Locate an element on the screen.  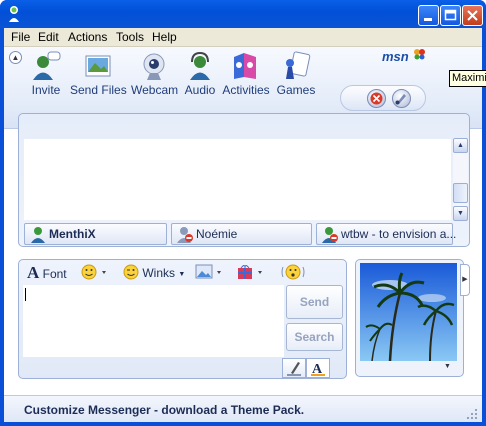
msn-butterfly-icon is located at coordinates (419, 54).